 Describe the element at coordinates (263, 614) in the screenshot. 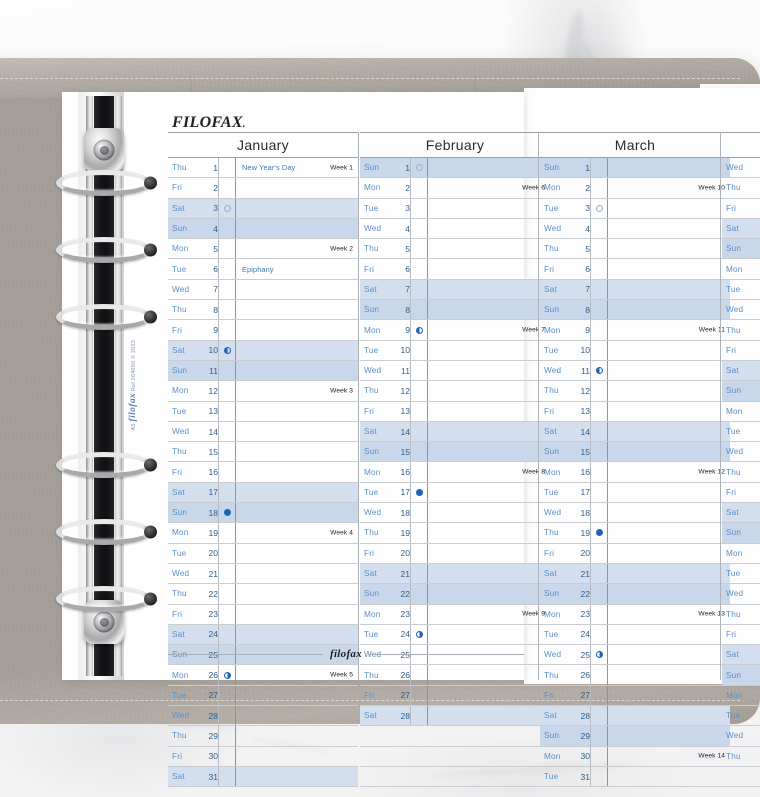

I see `day-row: Fri 23` at that location.